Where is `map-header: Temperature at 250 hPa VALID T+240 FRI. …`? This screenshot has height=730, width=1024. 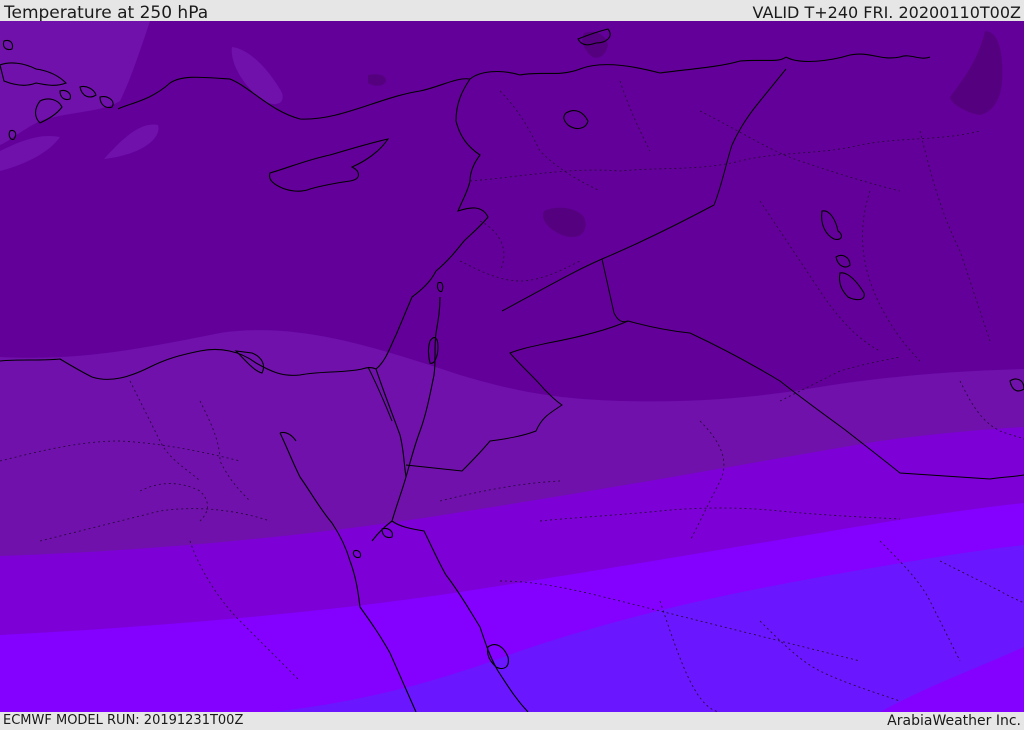 map-header: Temperature at 250 hPa VALID T+240 FRI. … is located at coordinates (512, 11).